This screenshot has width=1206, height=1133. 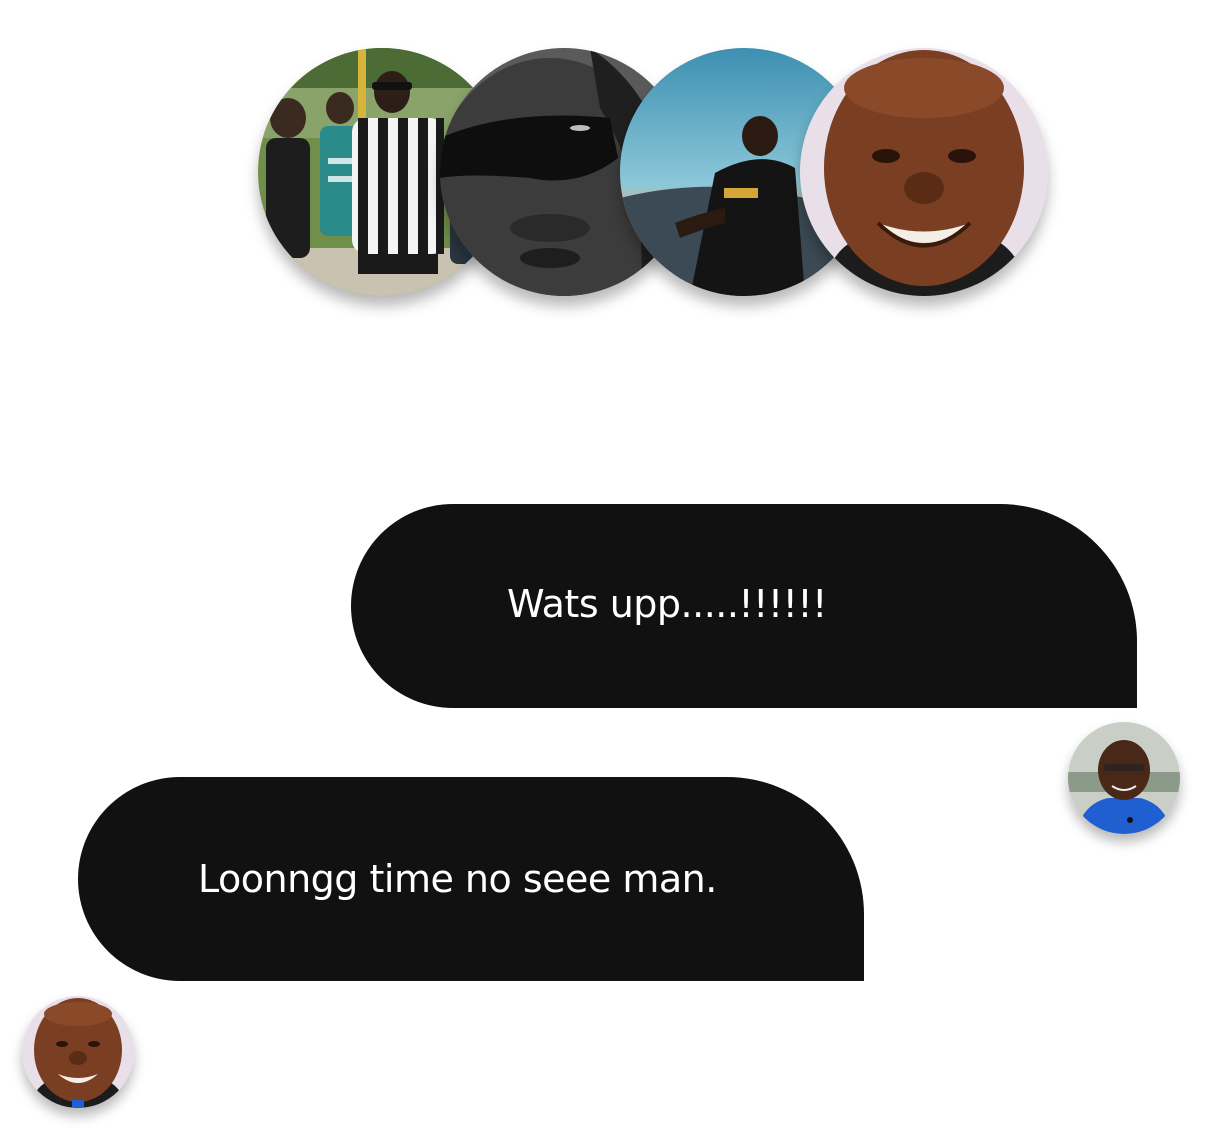 I want to click on message-bubble-incoming: Loonngg time no seee man., so click(x=471, y=879).